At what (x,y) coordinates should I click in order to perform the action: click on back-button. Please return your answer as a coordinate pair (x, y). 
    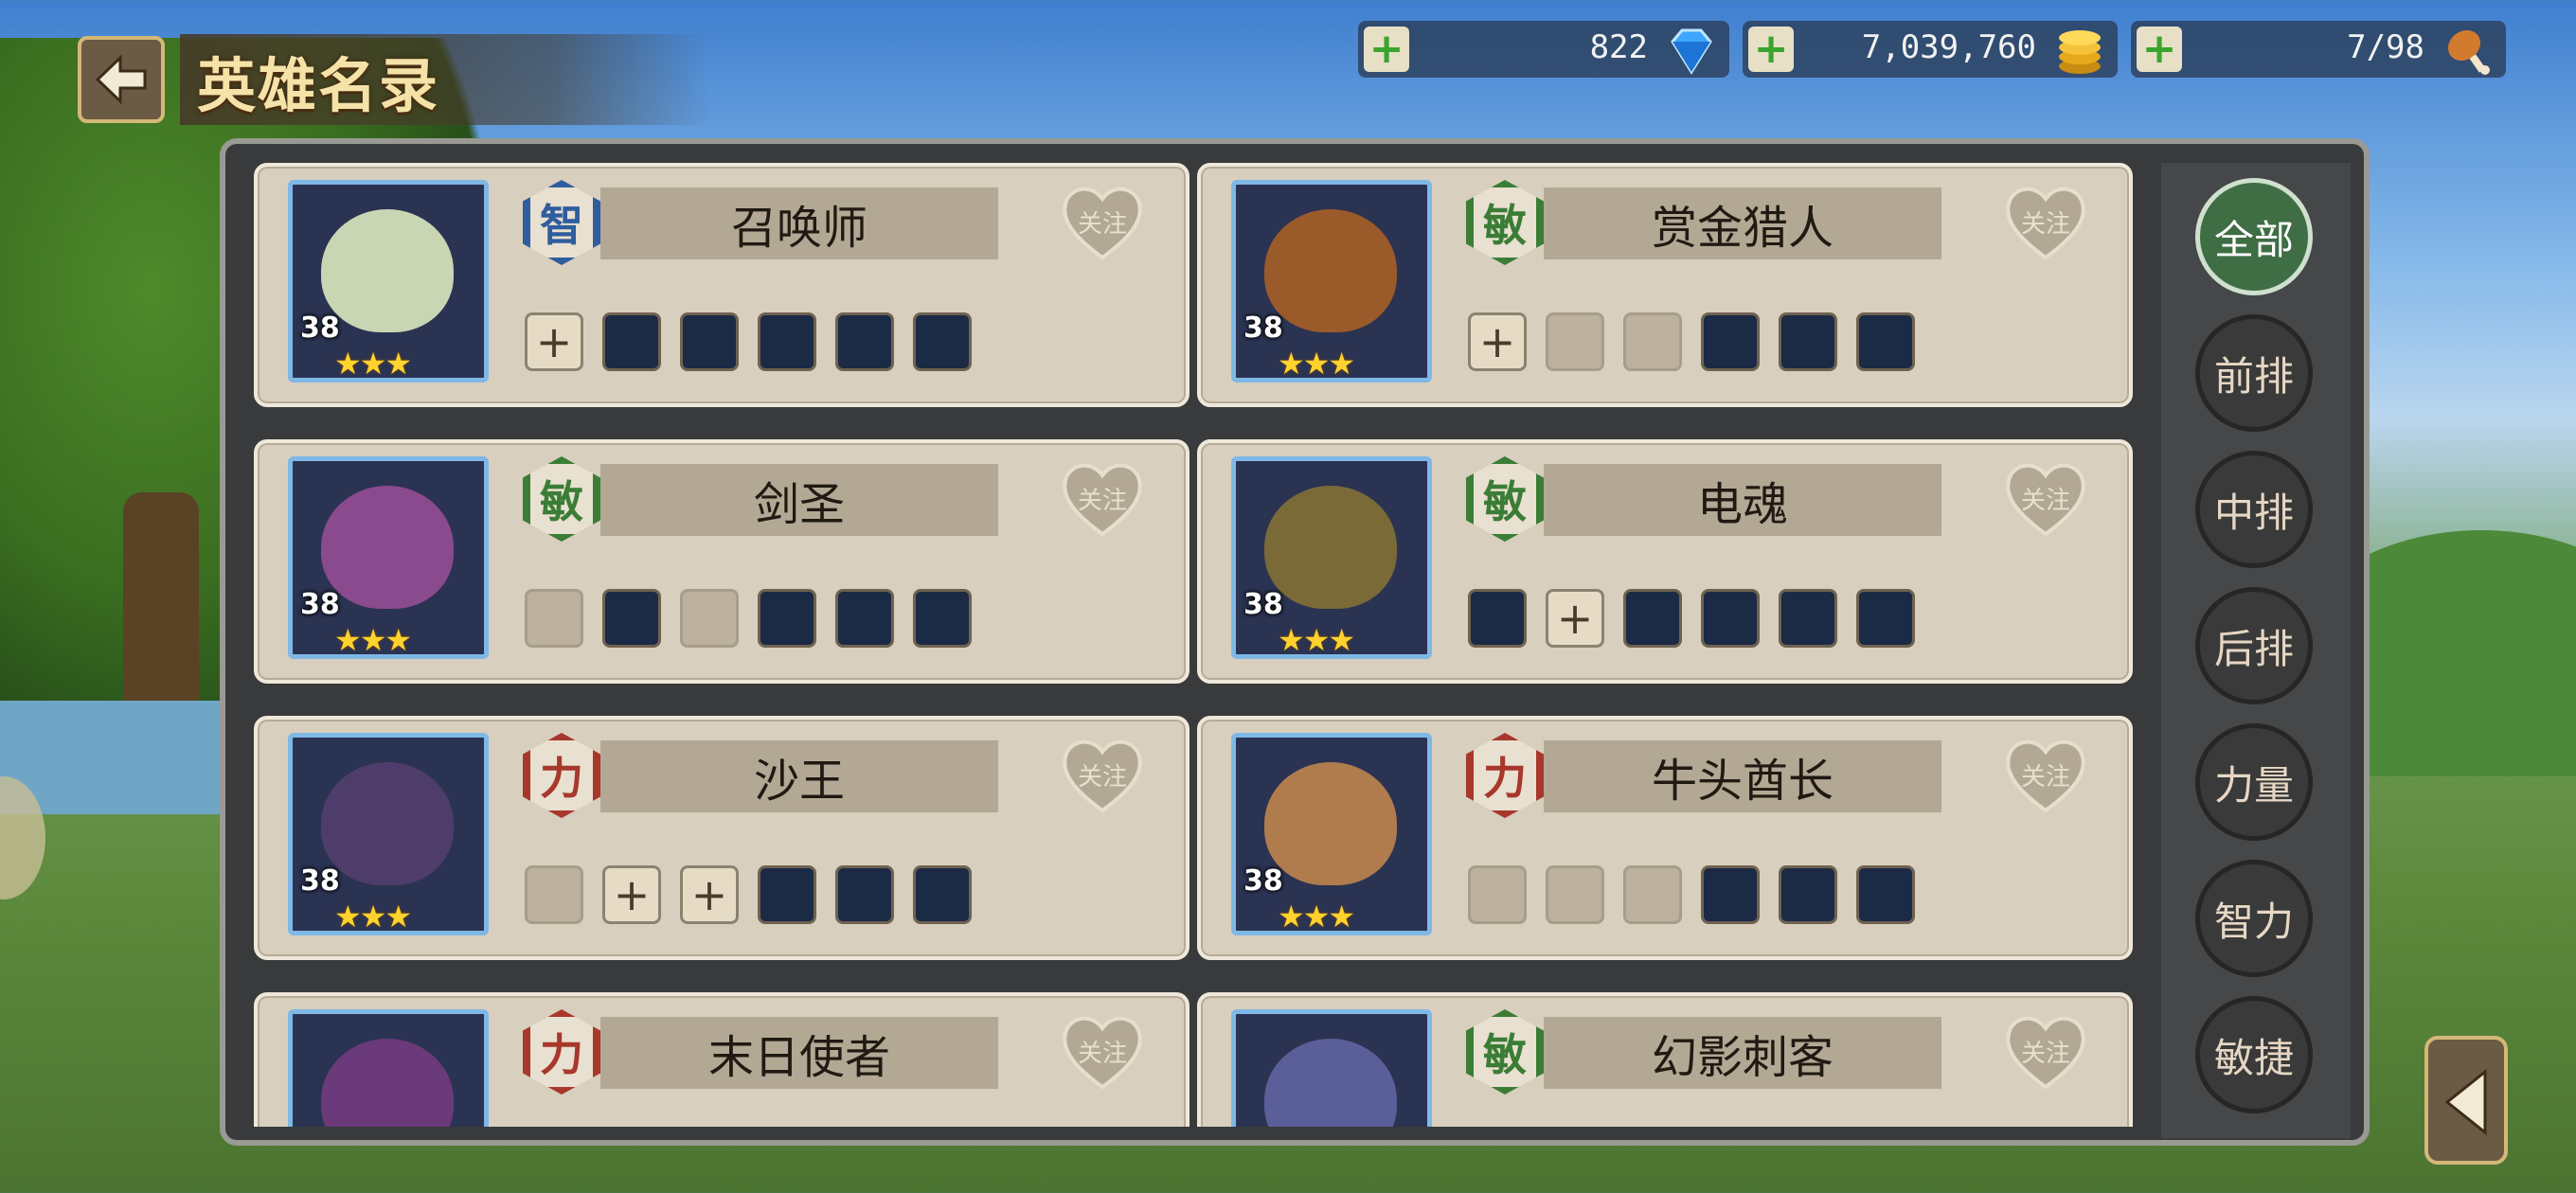
    Looking at the image, I should click on (121, 79).